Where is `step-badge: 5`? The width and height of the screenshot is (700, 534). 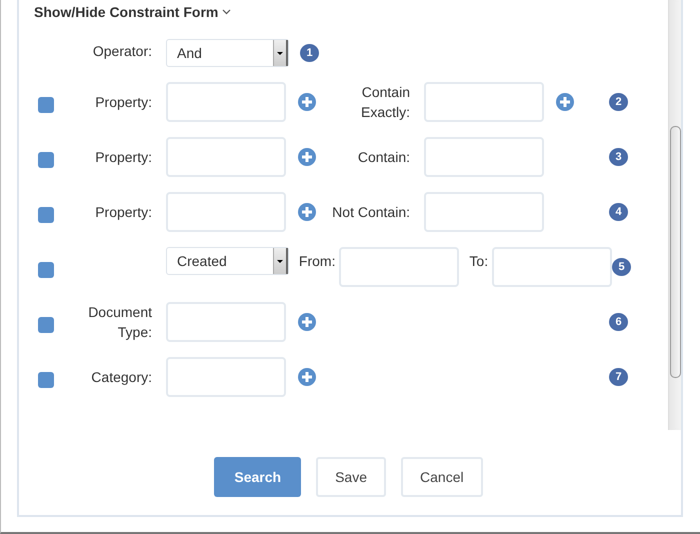
step-badge: 5 is located at coordinates (621, 267).